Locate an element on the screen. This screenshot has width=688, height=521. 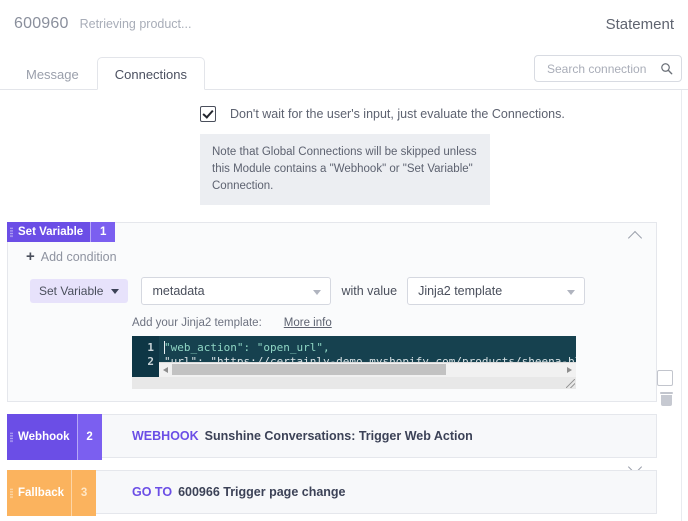
line-number: 2 is located at coordinates (150, 361).